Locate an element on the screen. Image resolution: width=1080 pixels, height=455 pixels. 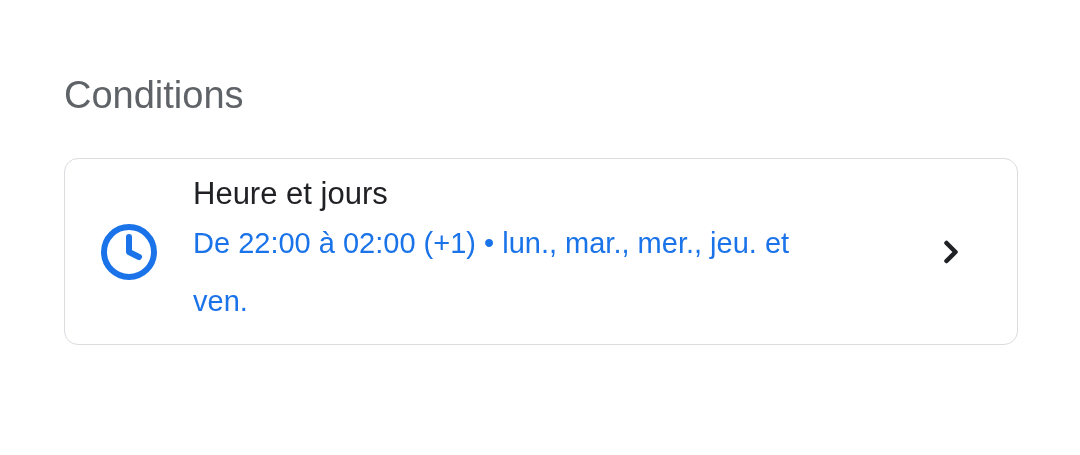
clock-icon is located at coordinates (129, 251).